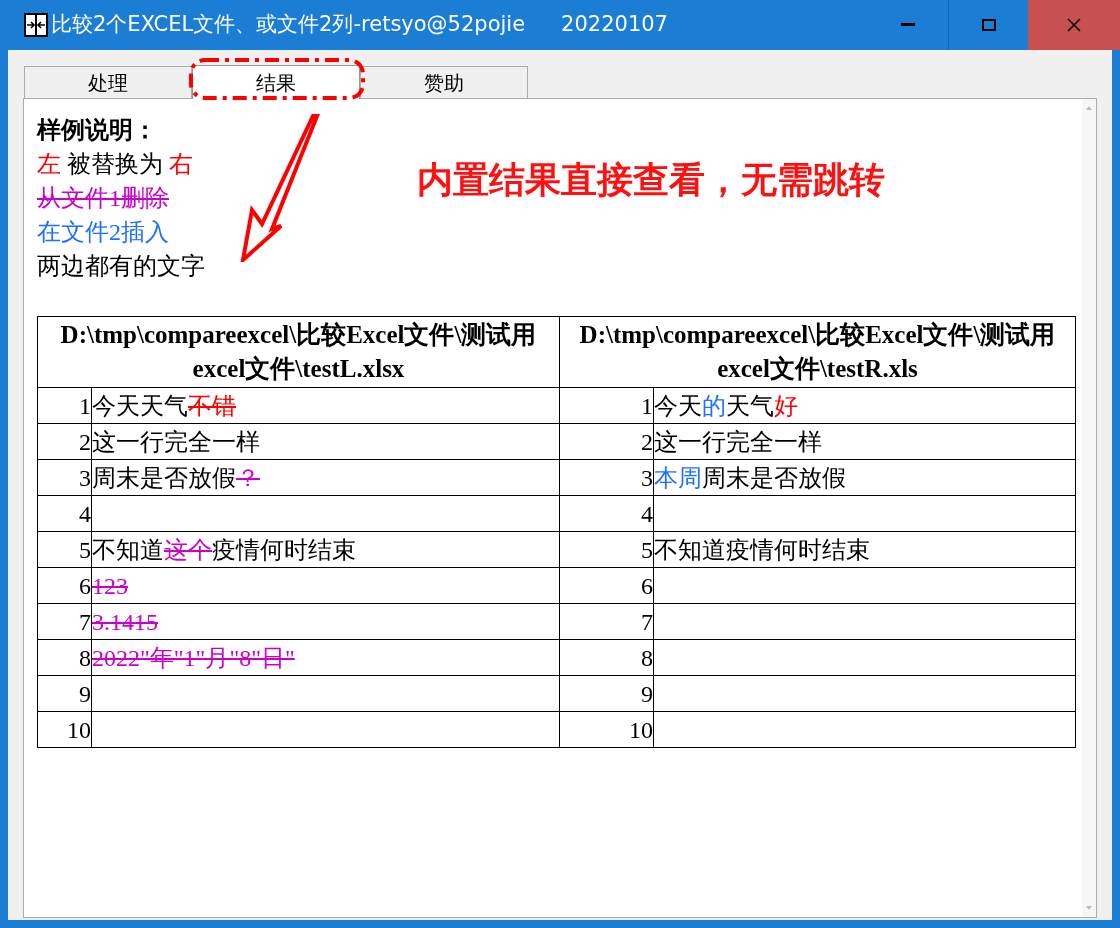 This screenshot has width=1120, height=928. Describe the element at coordinates (1089, 108) in the screenshot. I see `scroll-up-icon` at that location.